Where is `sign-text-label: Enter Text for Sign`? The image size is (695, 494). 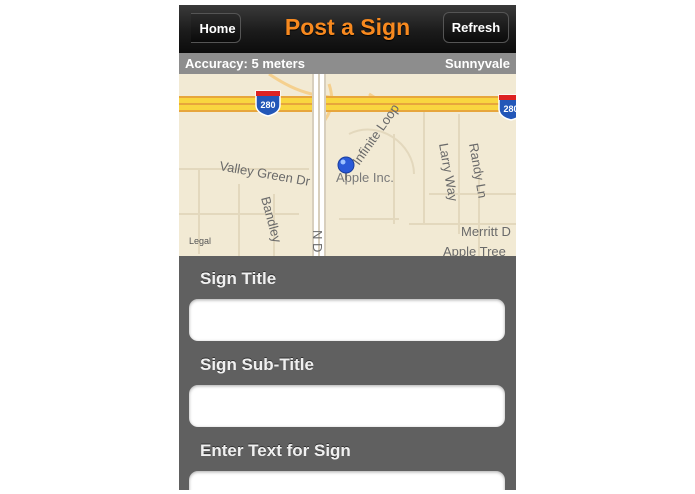 sign-text-label: Enter Text for Sign is located at coordinates (275, 450).